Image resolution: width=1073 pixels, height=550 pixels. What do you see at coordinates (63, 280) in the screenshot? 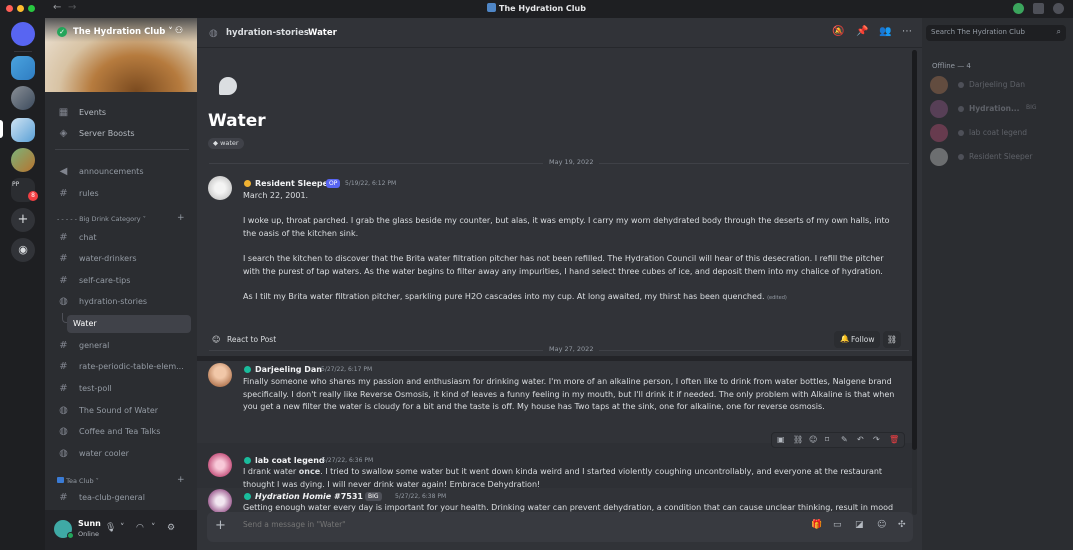
I see `hashtag-icon: #` at bounding box center [63, 280].